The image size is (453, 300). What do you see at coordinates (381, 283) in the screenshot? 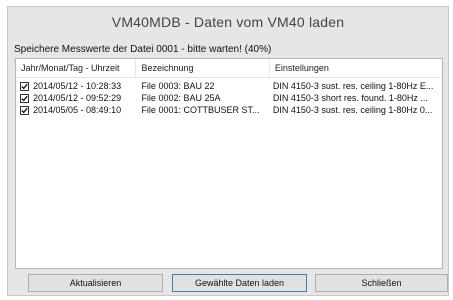
I see `close-button: Schließen` at bounding box center [381, 283].